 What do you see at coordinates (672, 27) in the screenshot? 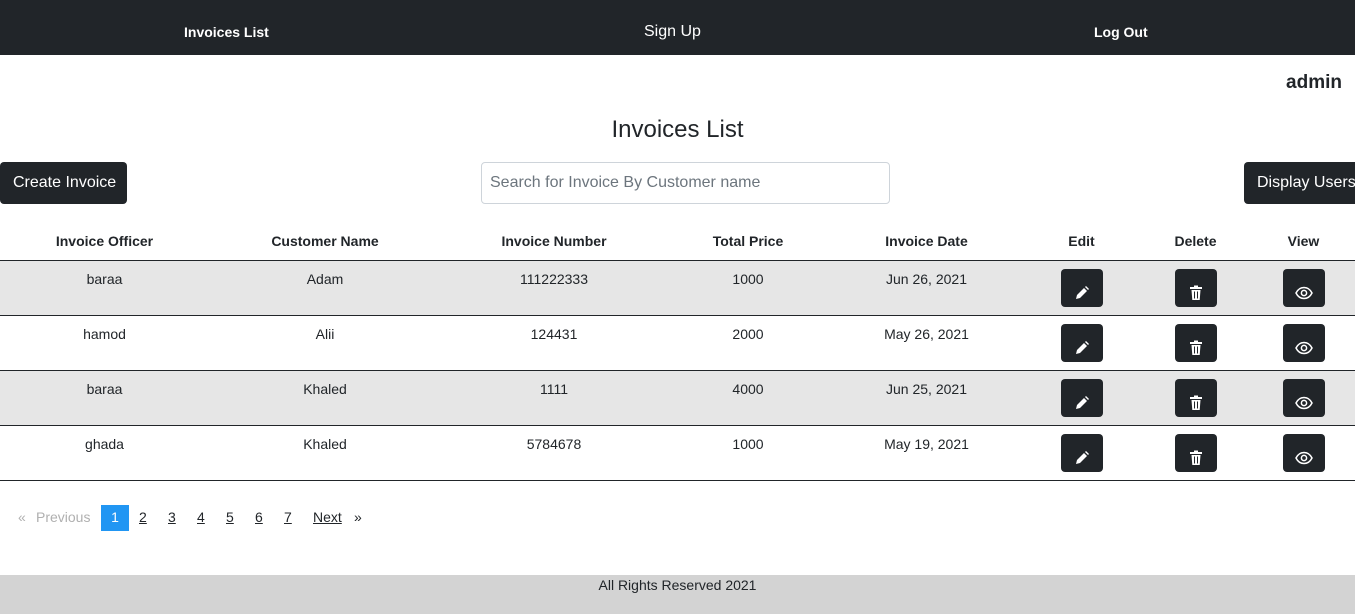
I see `nav-sign-up-link: Sign Up` at bounding box center [672, 27].